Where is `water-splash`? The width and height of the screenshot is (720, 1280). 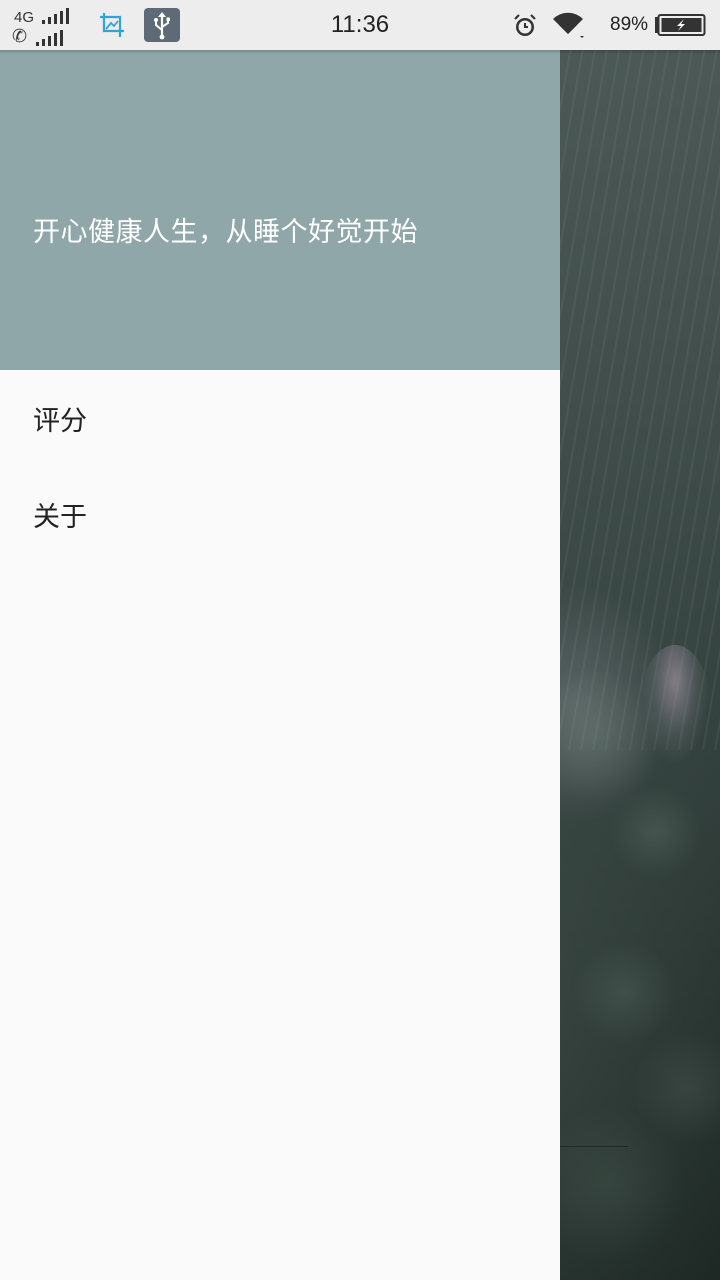 water-splash is located at coordinates (675, 705).